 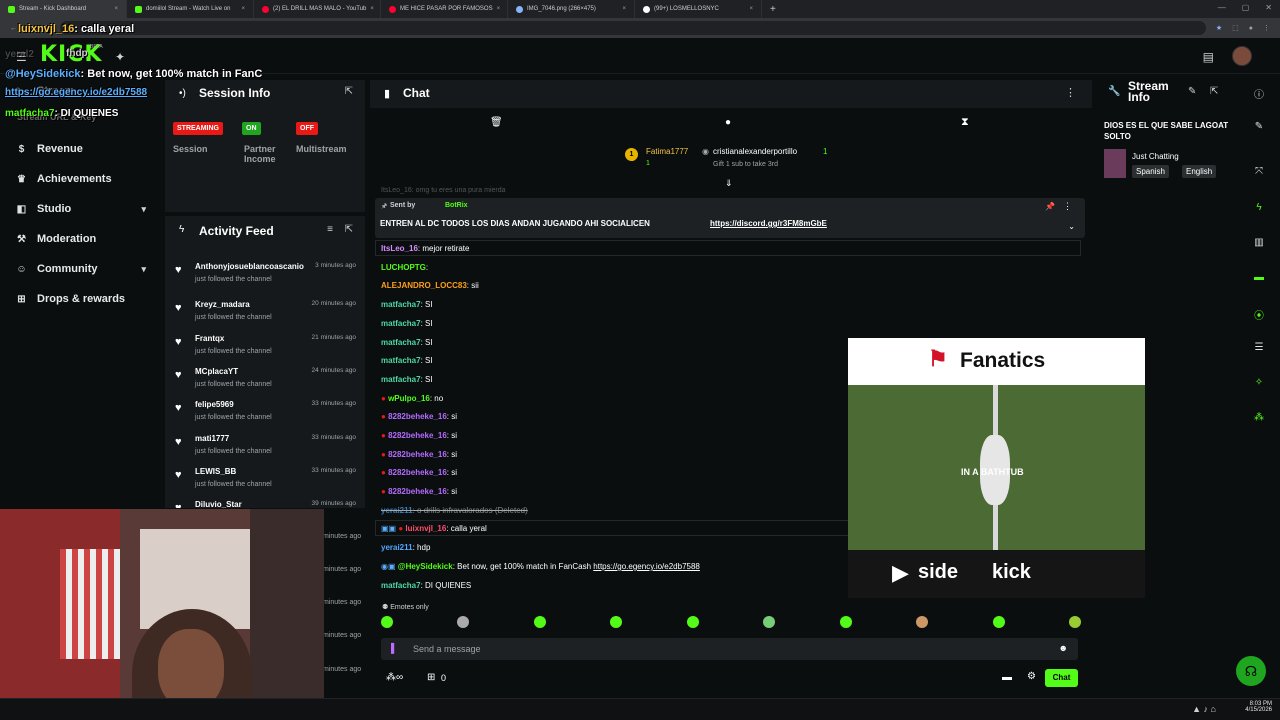 What do you see at coordinates (80, 209) in the screenshot?
I see `sidebar-item-studio: ◧ Studio ▾` at bounding box center [80, 209].